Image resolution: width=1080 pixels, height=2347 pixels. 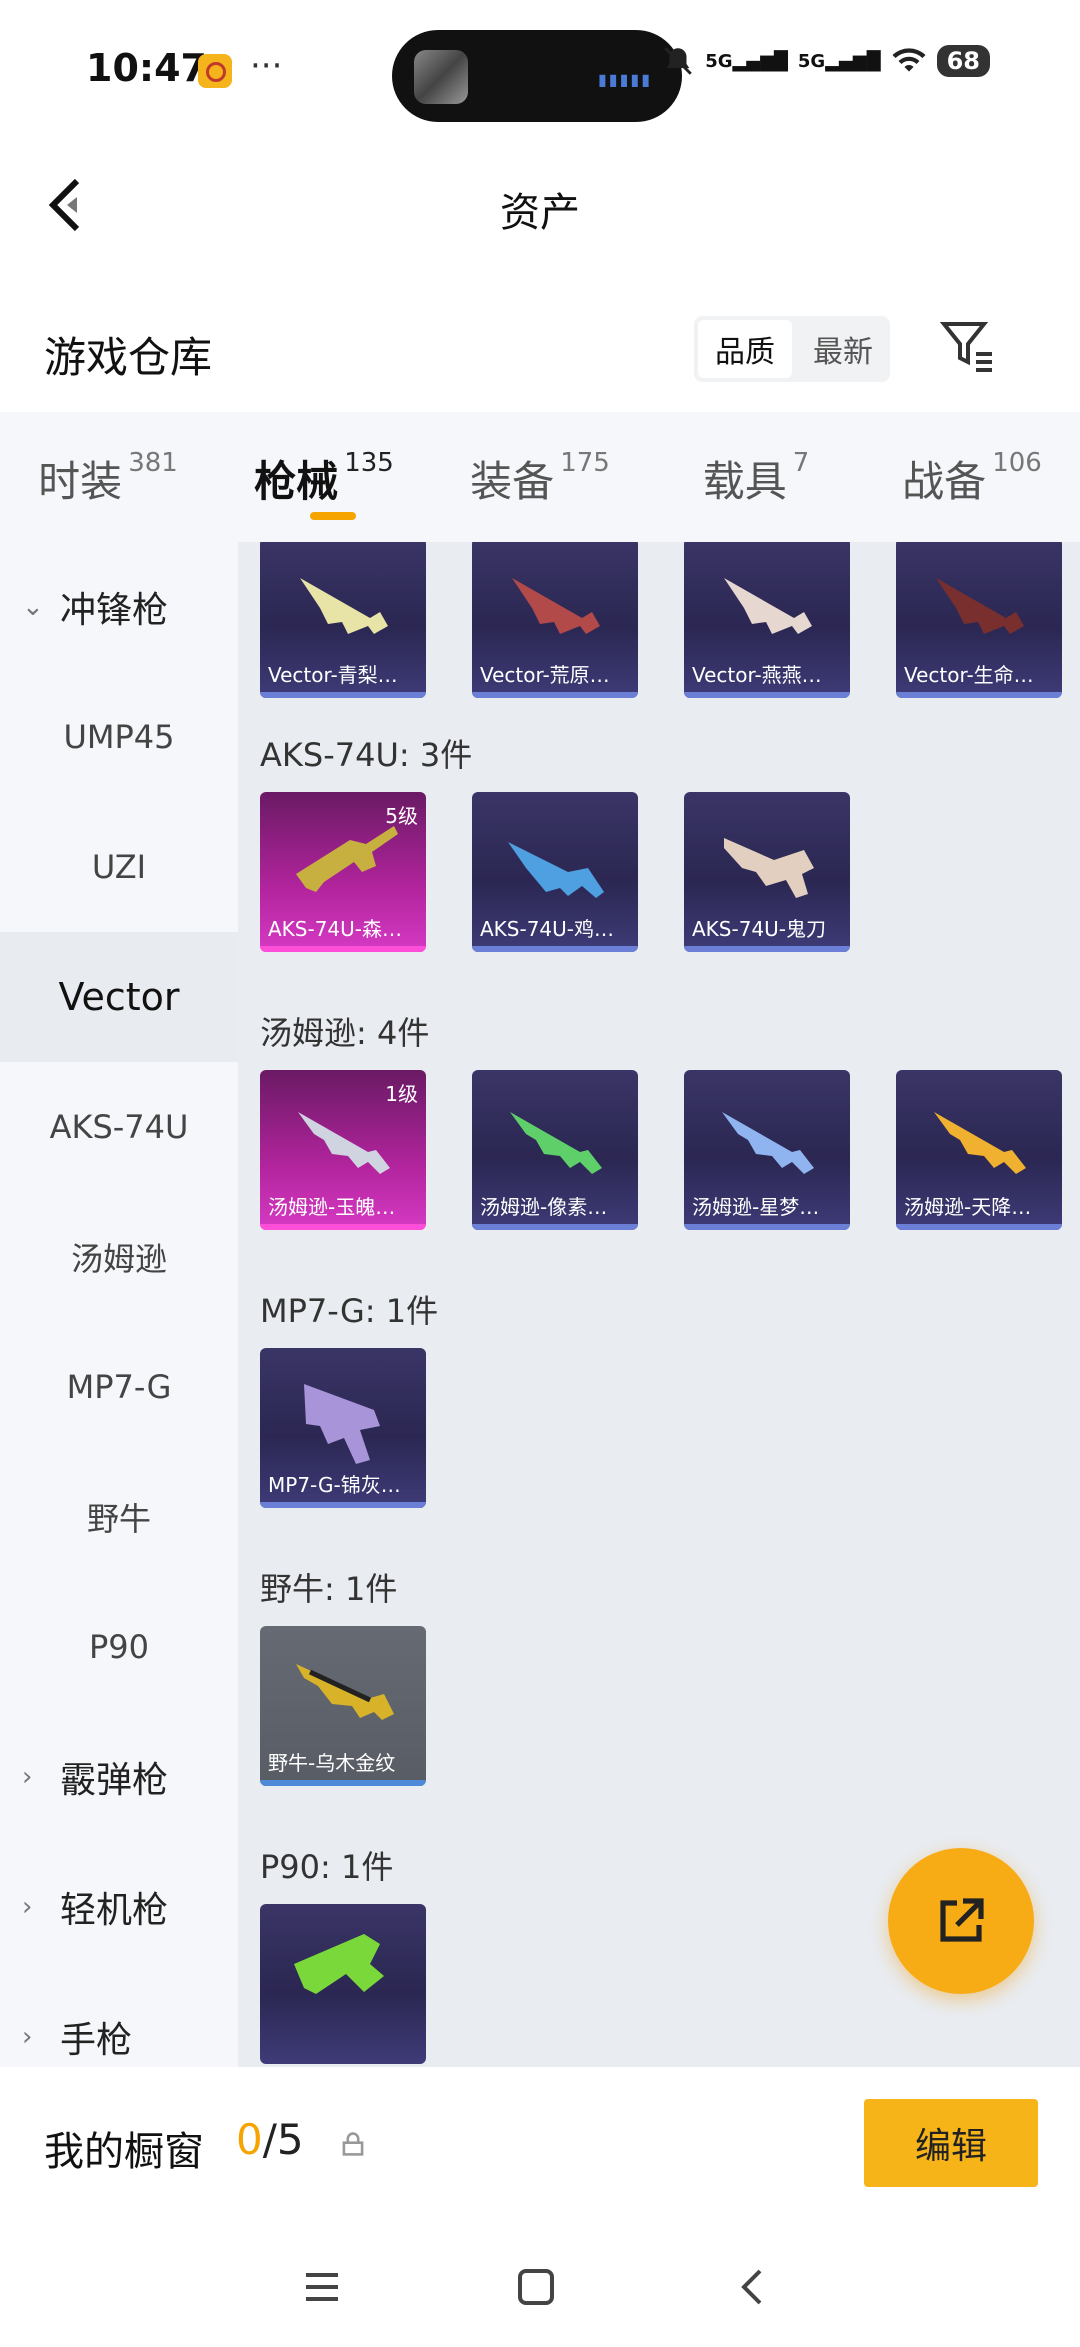 I want to click on category-tabs: 时装 381 枪械 135 装备 175 载具 7 战备 106, so click(x=540, y=477).